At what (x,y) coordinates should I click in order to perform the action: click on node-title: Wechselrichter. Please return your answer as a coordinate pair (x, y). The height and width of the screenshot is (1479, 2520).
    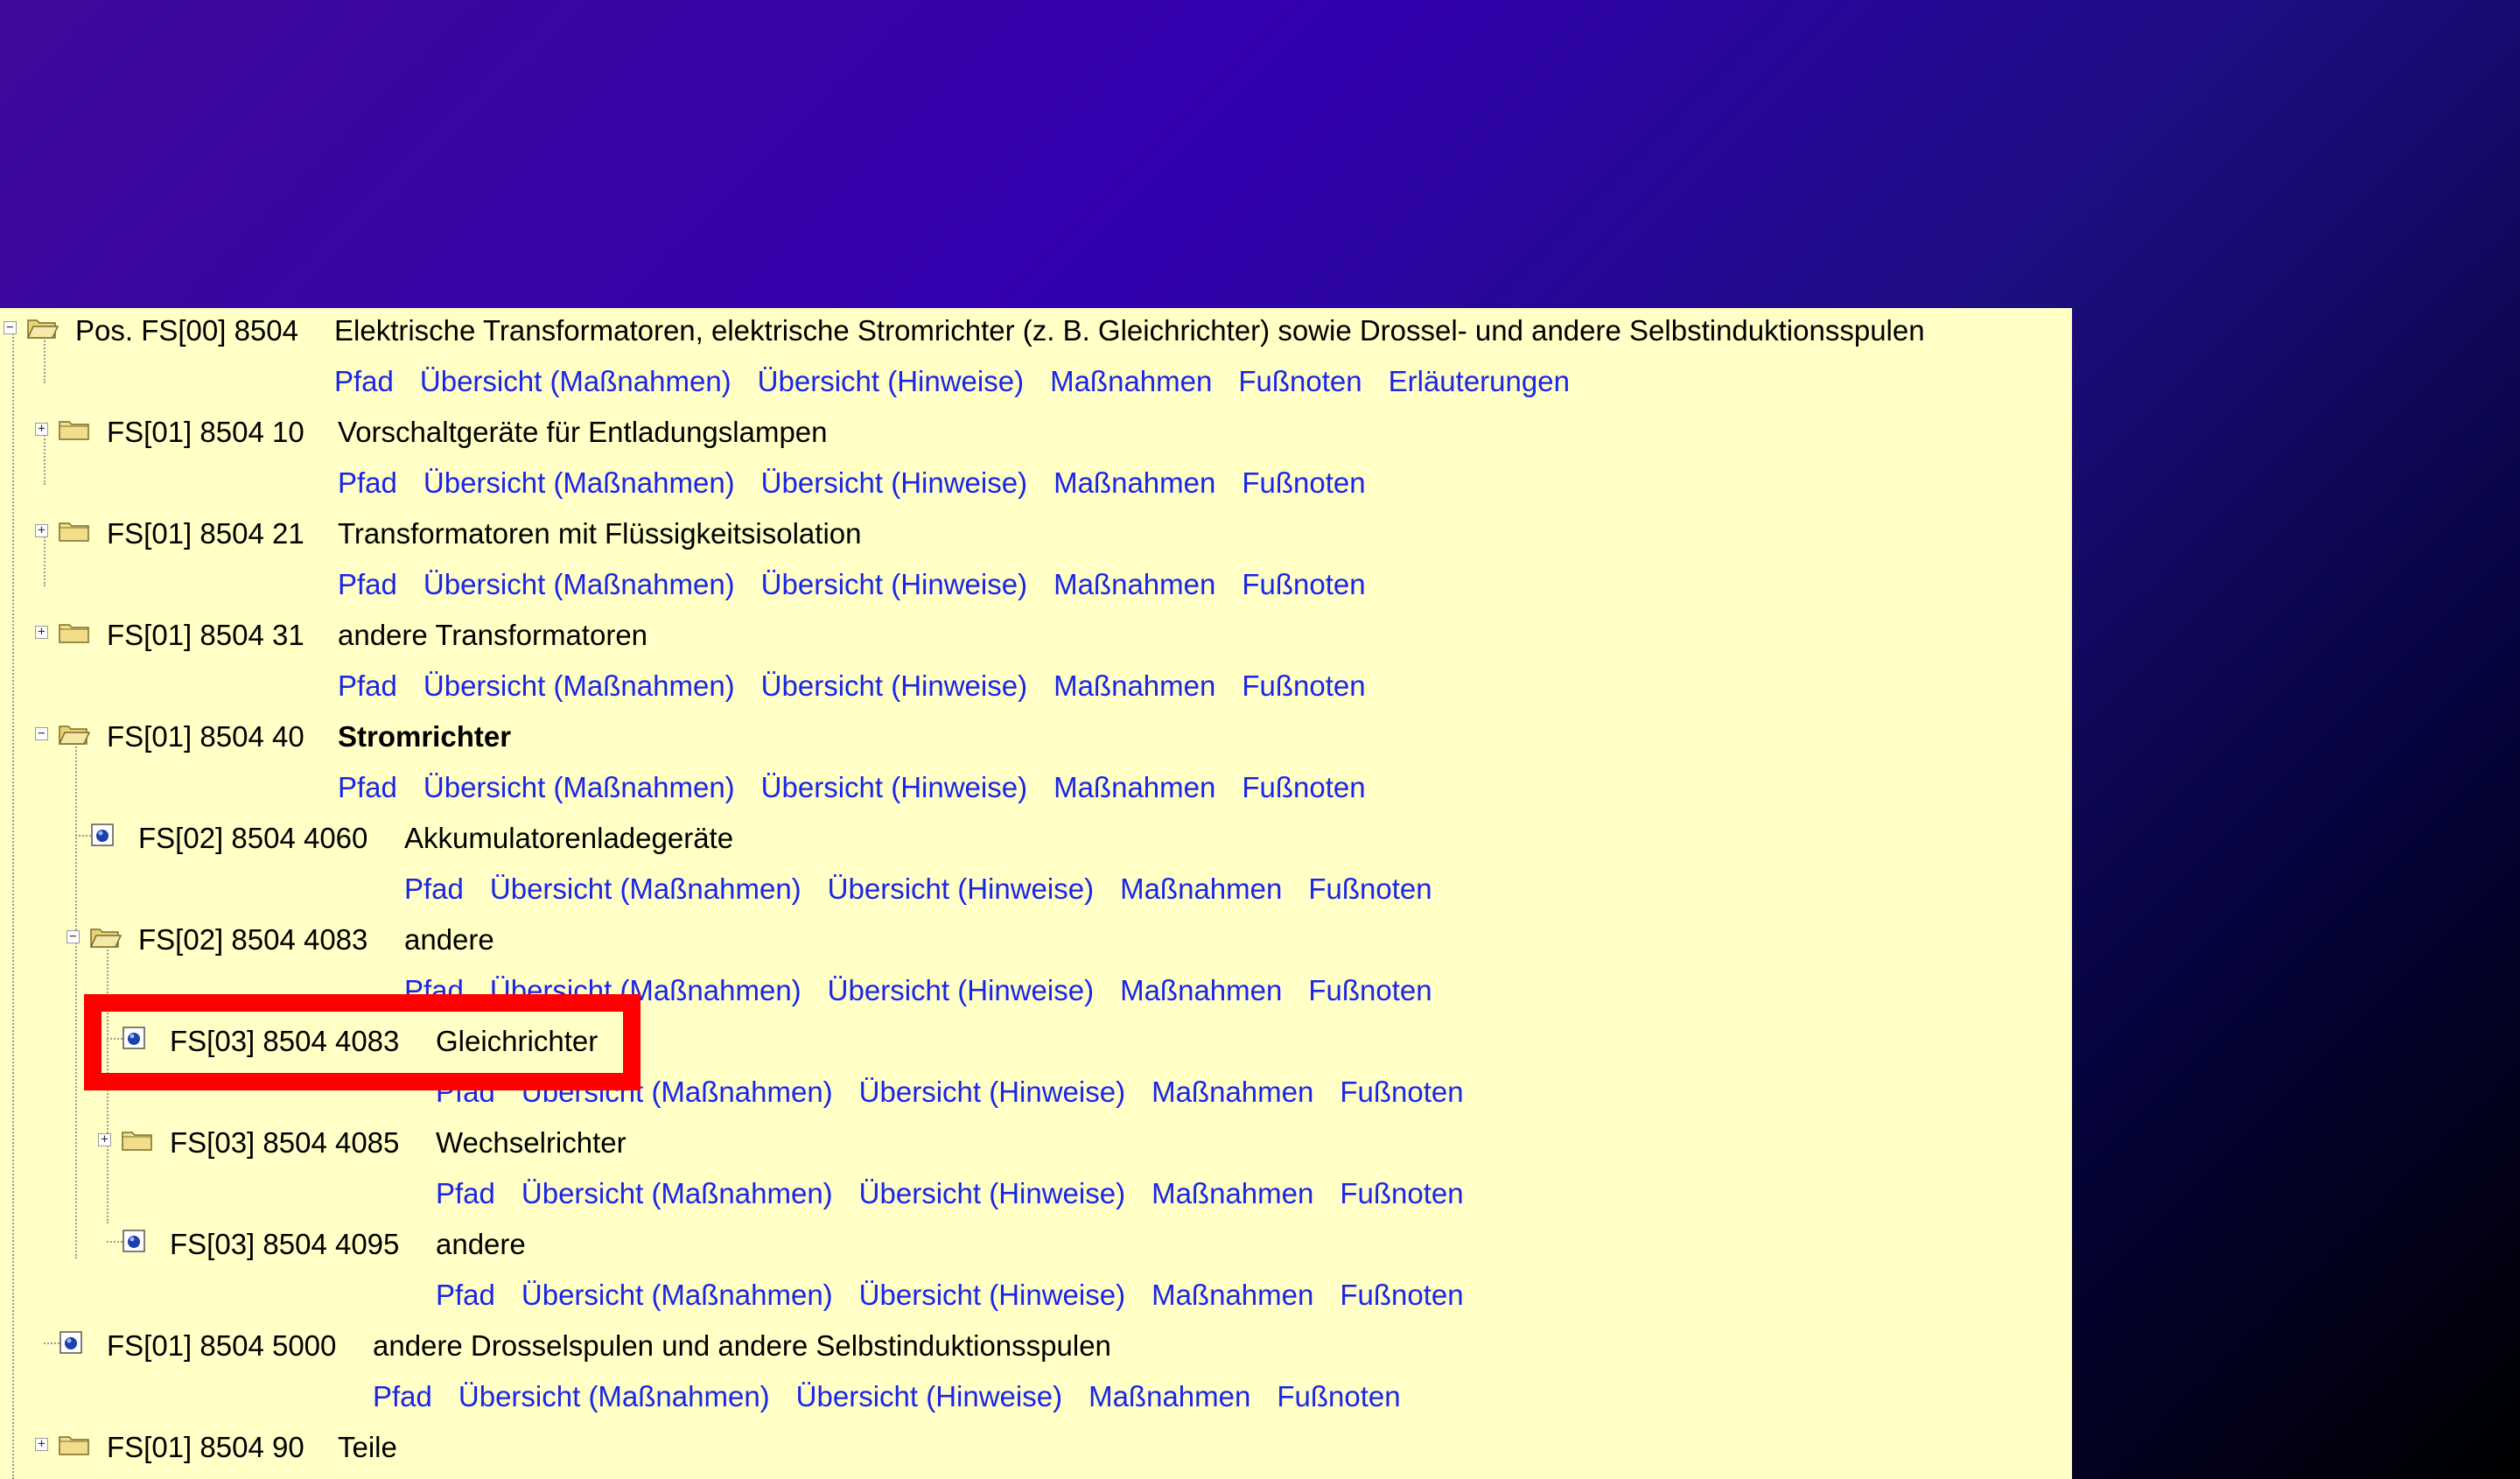
    Looking at the image, I should click on (531, 1143).